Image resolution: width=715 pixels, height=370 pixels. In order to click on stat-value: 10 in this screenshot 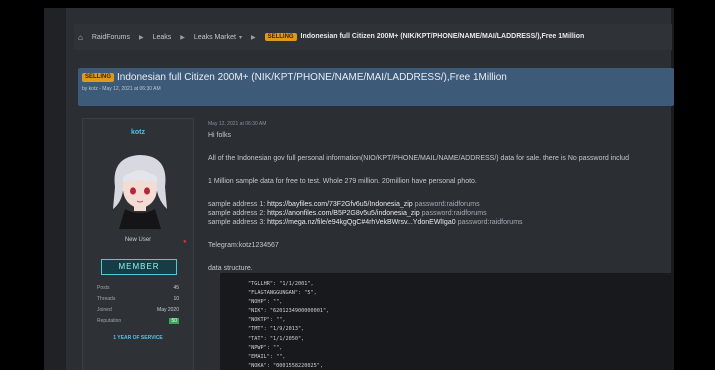, I will do `click(176, 299)`.